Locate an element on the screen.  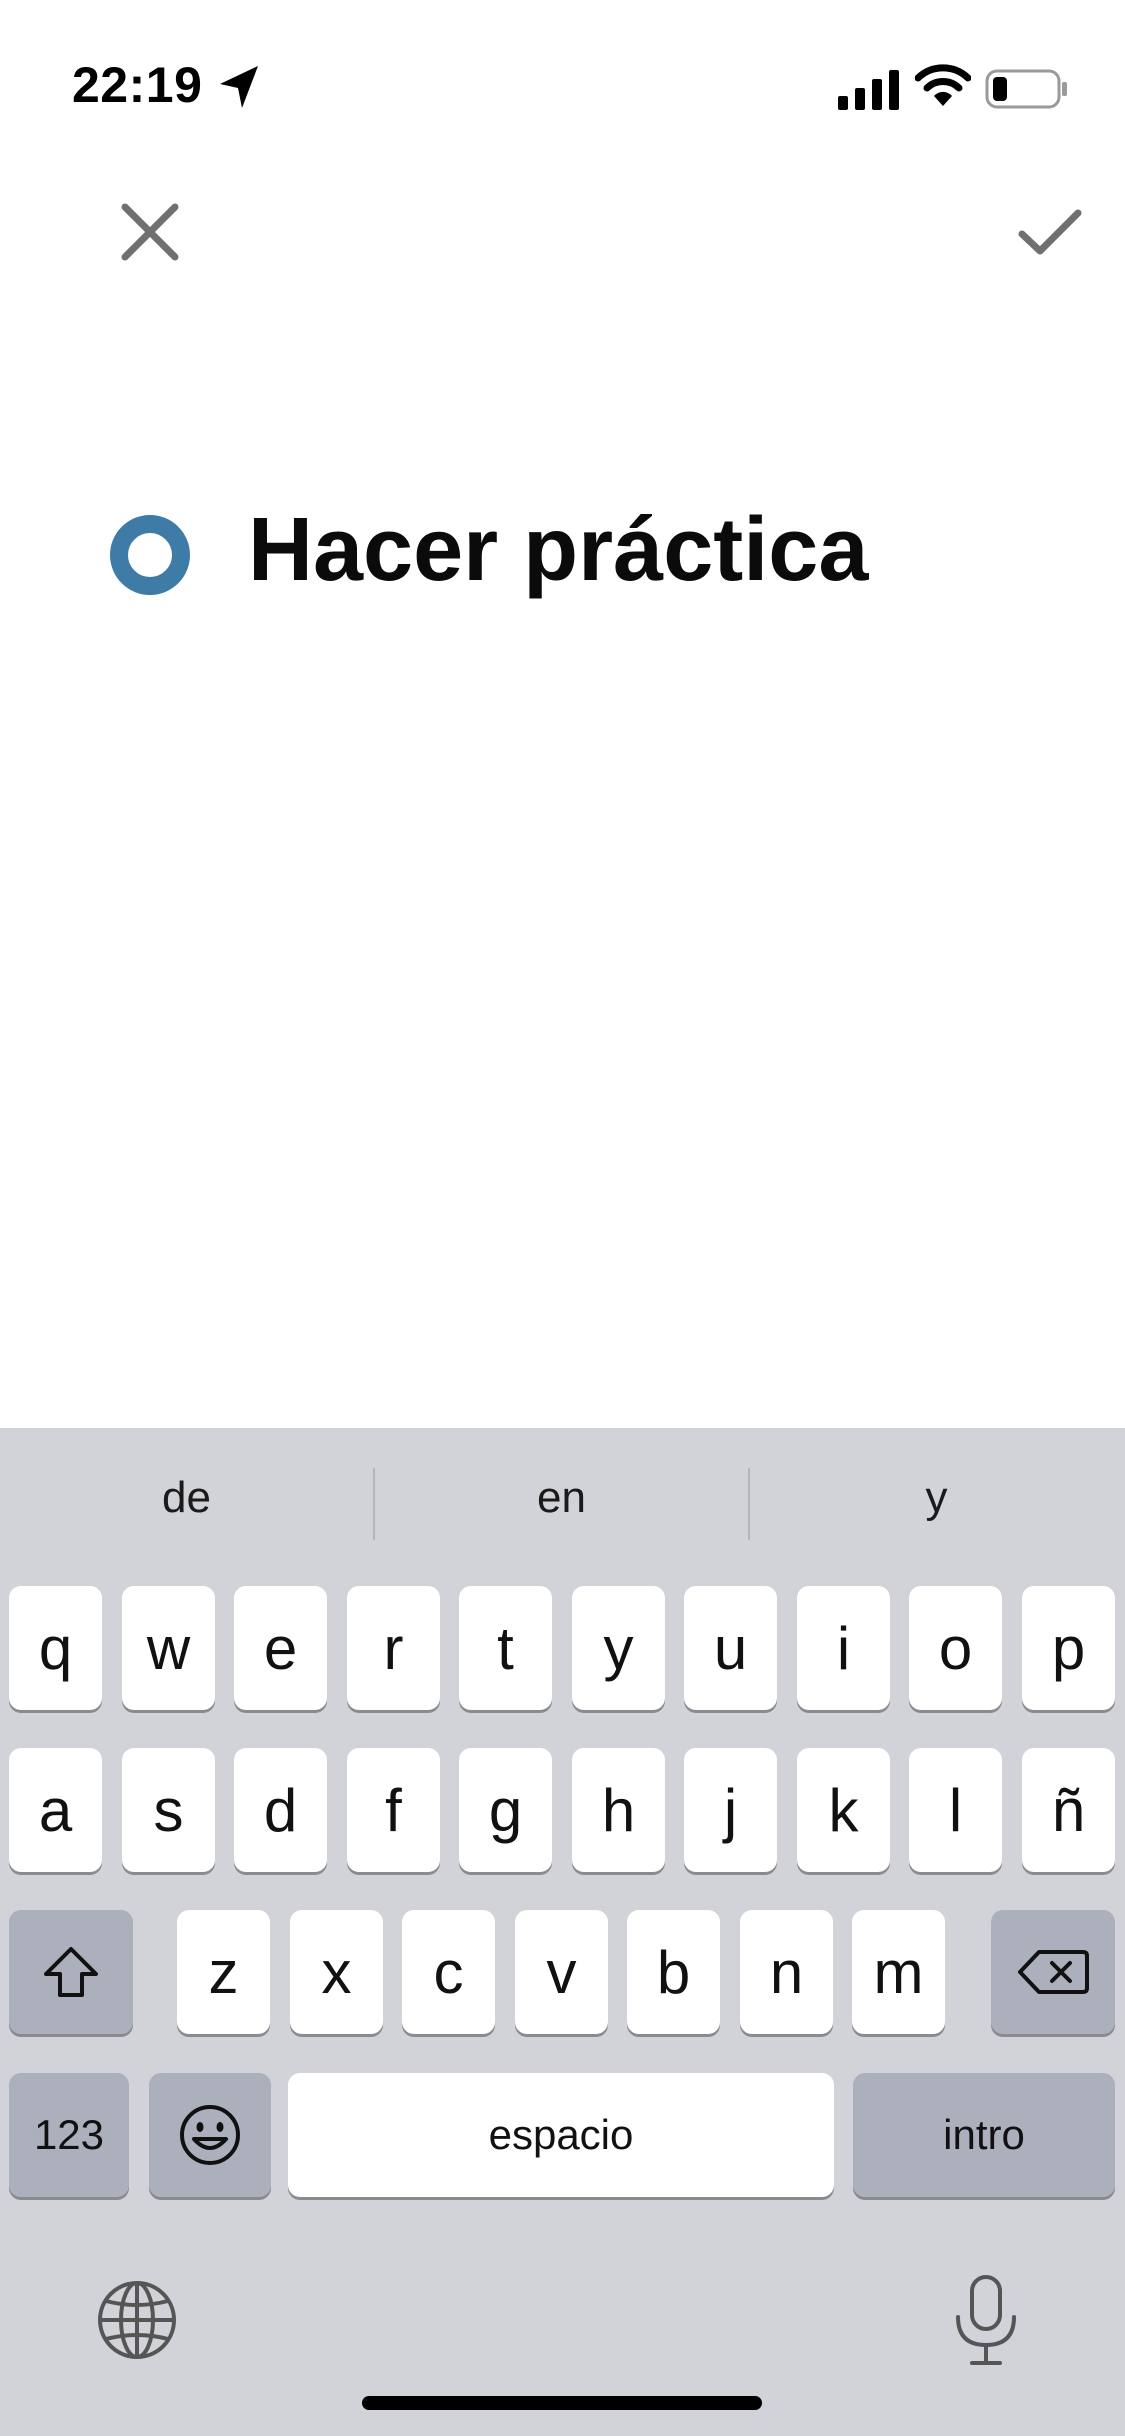
key: q is located at coordinates (55, 1648).